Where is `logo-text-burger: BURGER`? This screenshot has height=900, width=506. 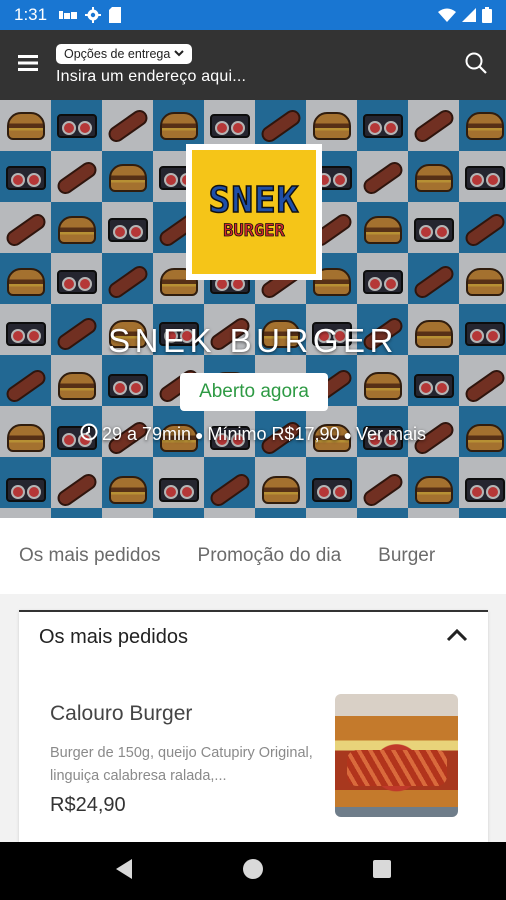 logo-text-burger: BURGER is located at coordinates (254, 231).